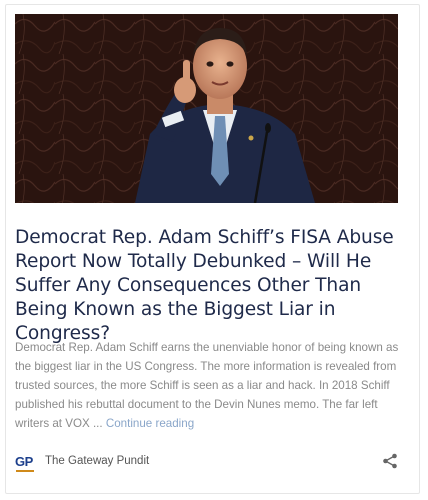 The width and height of the screenshot is (428, 500). I want to click on source-name: The Gateway Pundit, so click(97, 461).